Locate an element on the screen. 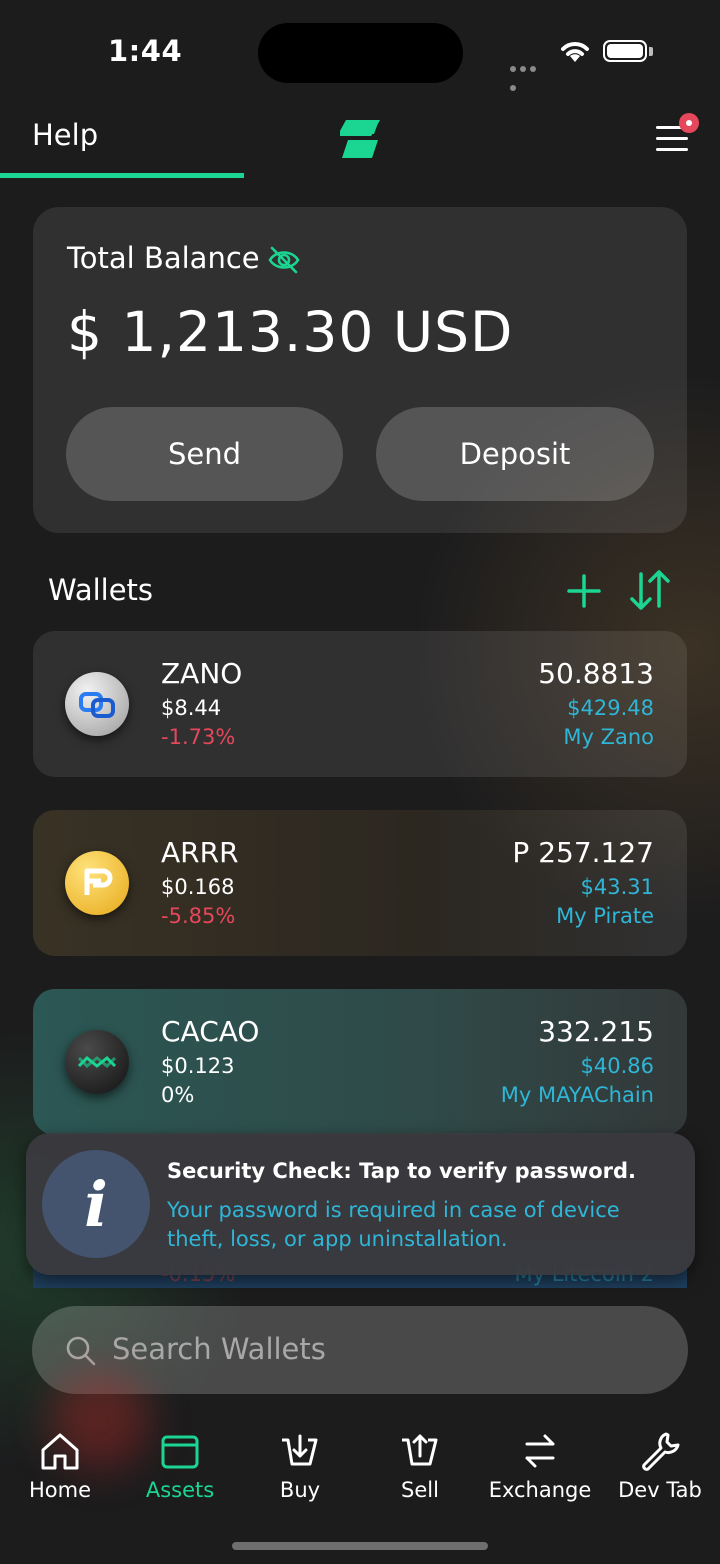 The width and height of the screenshot is (720, 1564). notification-badge is located at coordinates (689, 123).